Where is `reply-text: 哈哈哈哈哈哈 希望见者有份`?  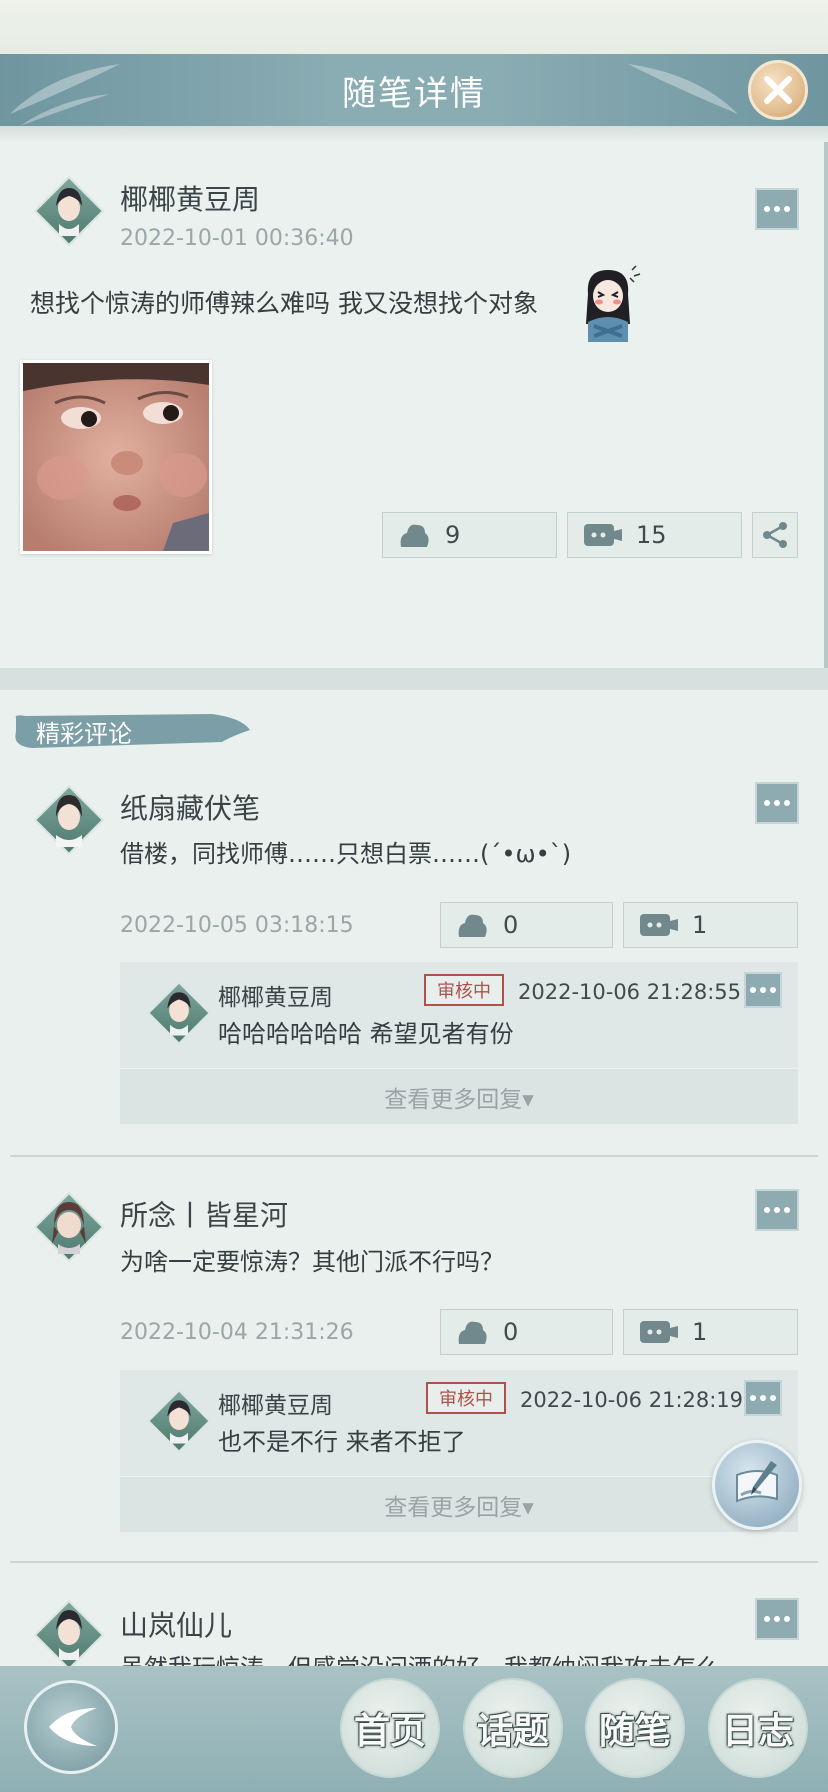 reply-text: 哈哈哈哈哈哈 希望见者有份 is located at coordinates (366, 1034).